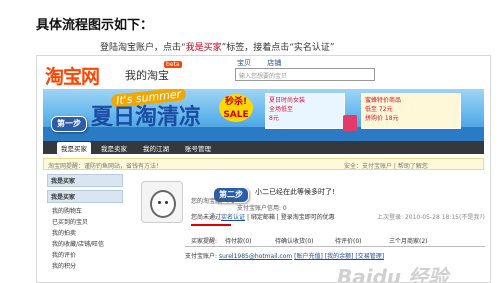 This screenshot has width=499, height=283. I want to click on search-input: 输入您想要的宝贝, so click(305, 74).